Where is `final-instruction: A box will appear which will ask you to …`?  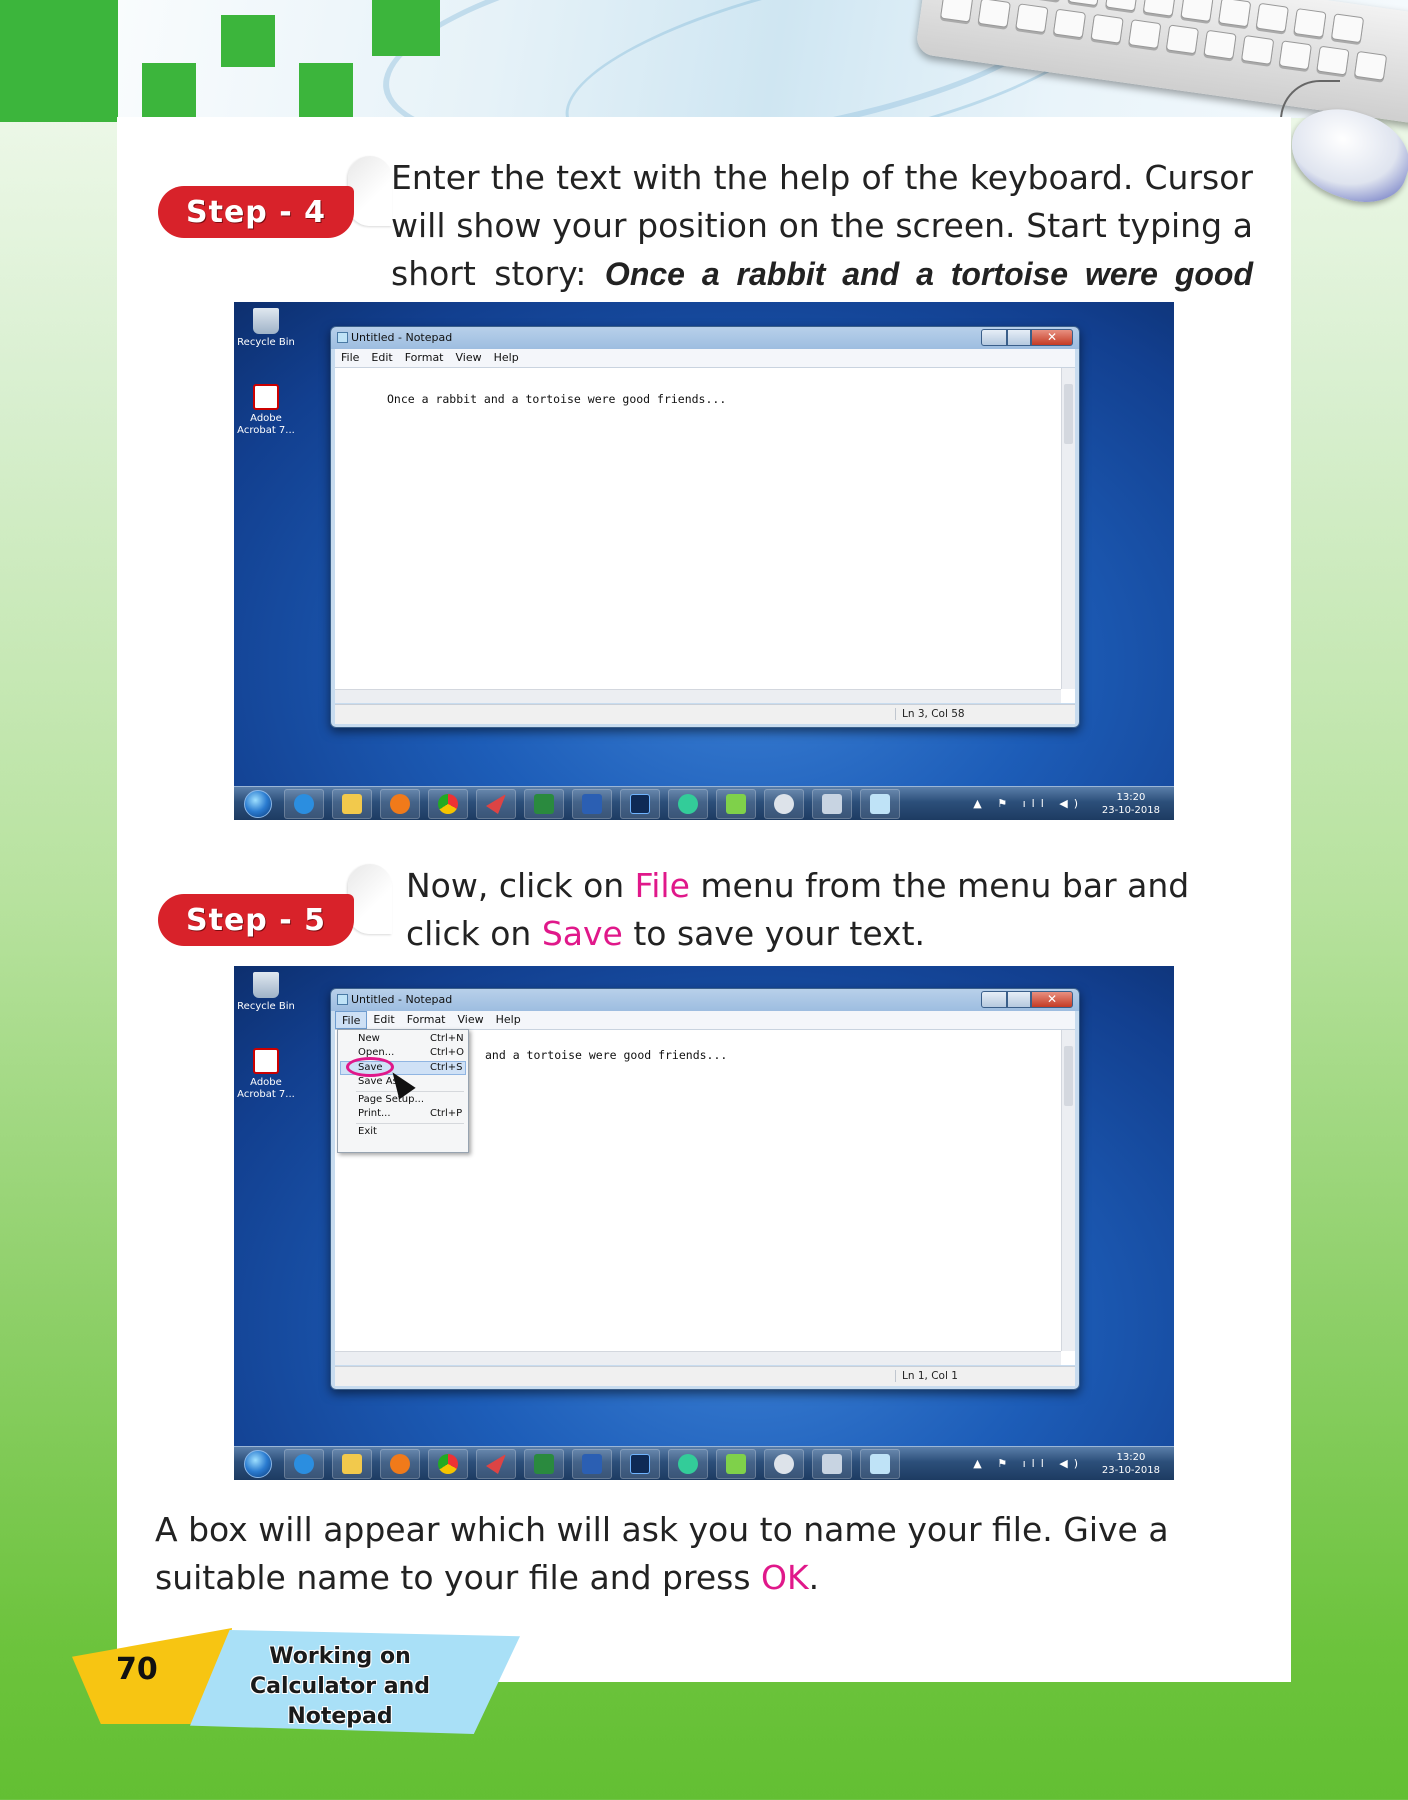
final-instruction: A box will appear which will ask you to … is located at coordinates (662, 1553).